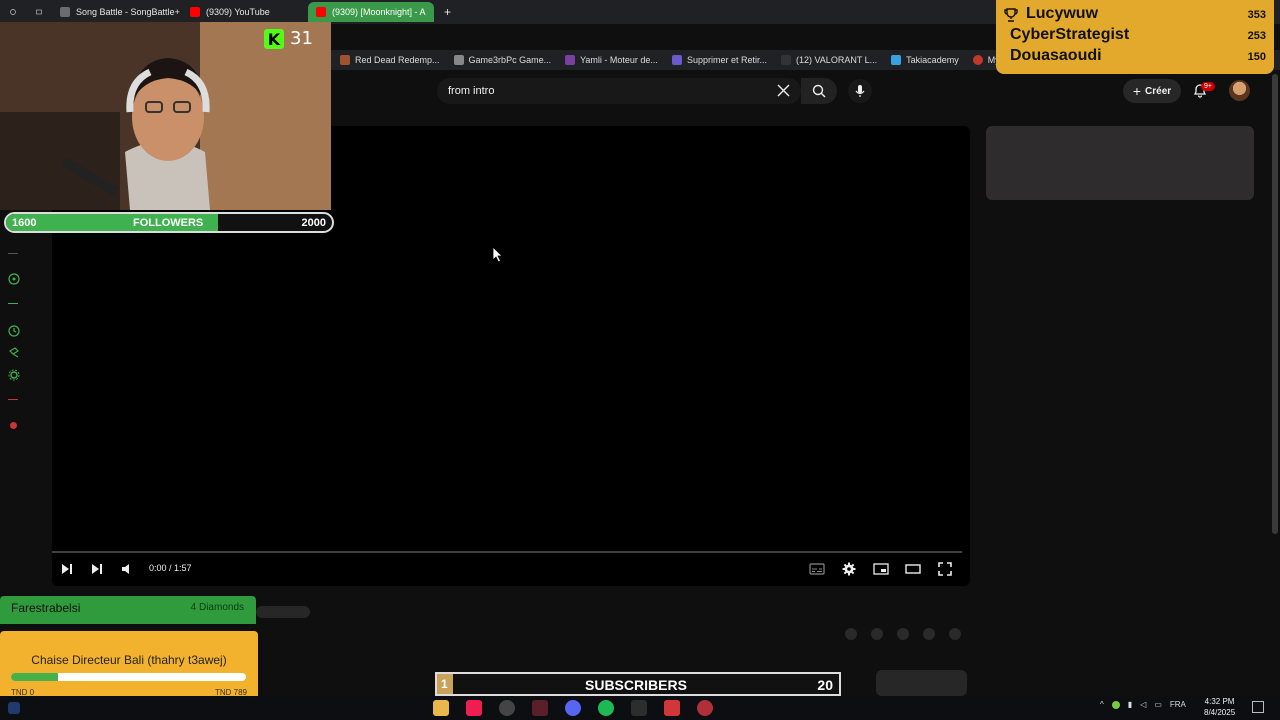 This screenshot has width=1280, height=720. I want to click on leaderboard-name: CyberStrategist, so click(1070, 34).